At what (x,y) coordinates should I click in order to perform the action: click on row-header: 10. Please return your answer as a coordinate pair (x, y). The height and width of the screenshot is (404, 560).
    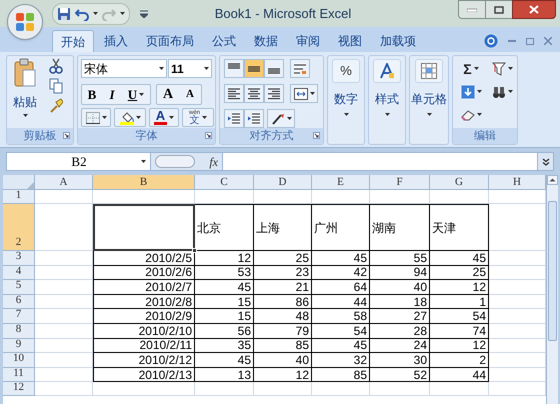
    Looking at the image, I should click on (19, 360).